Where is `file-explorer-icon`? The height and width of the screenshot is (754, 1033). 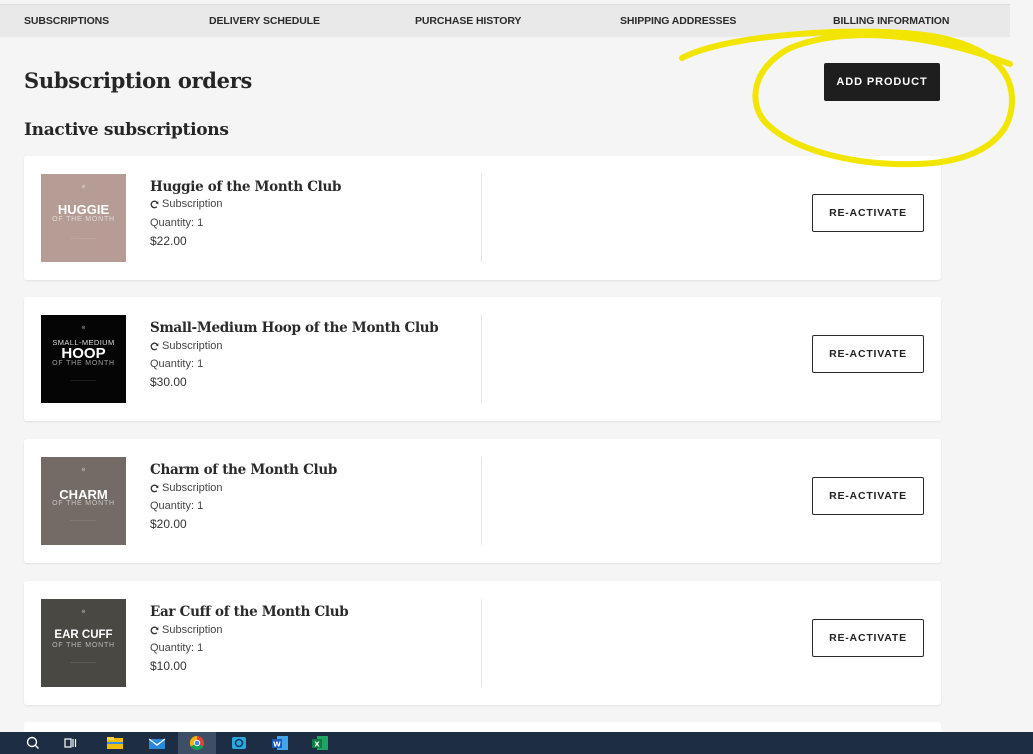
file-explorer-icon is located at coordinates (115, 743).